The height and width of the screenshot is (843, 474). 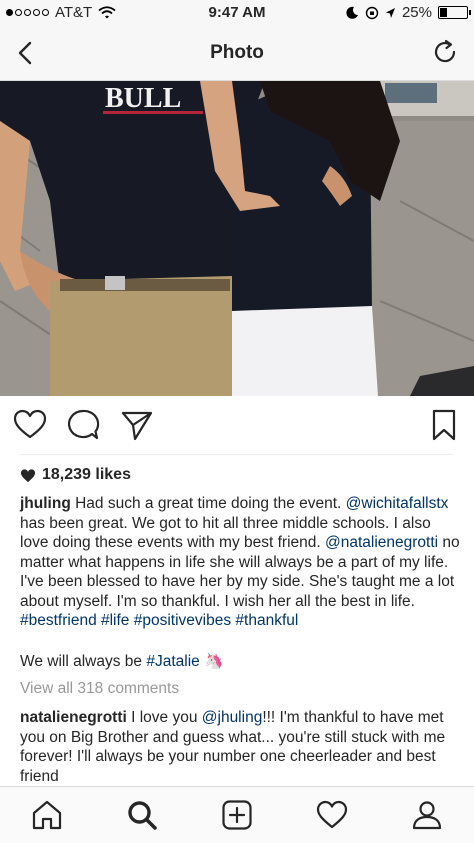 What do you see at coordinates (427, 815) in the screenshot?
I see `profile-icon` at bounding box center [427, 815].